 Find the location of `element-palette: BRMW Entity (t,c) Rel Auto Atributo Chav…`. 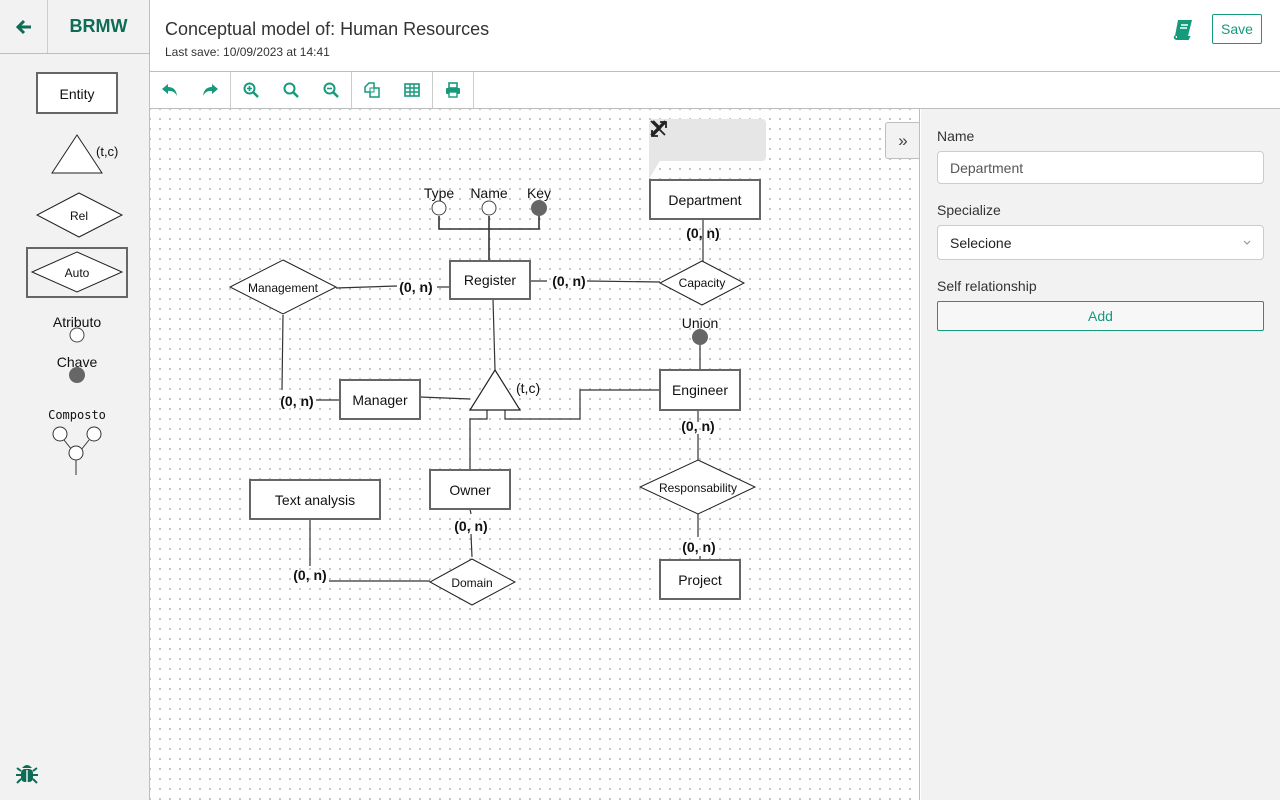

element-palette: BRMW Entity (t,c) Rel Auto Atributo Chav… is located at coordinates (75, 400).